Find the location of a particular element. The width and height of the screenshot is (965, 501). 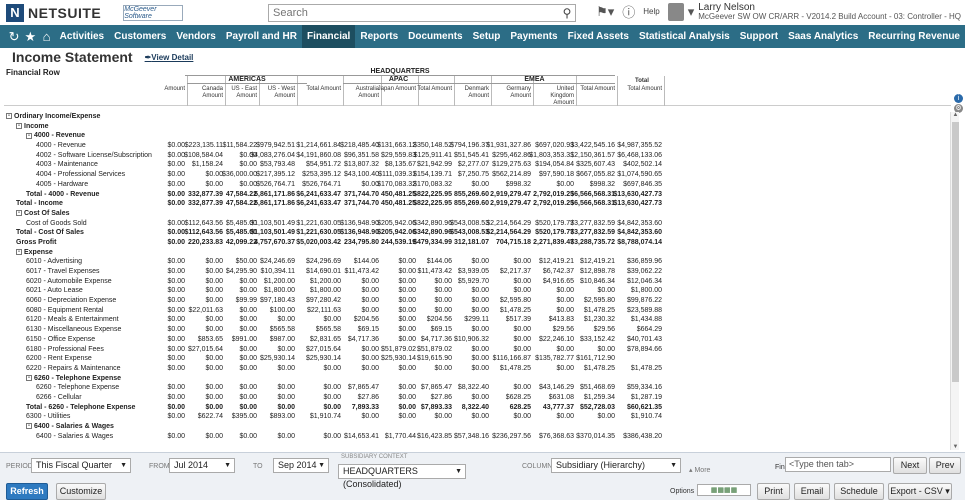

row-value: $8,788,074.14 is located at coordinates (634, 243).